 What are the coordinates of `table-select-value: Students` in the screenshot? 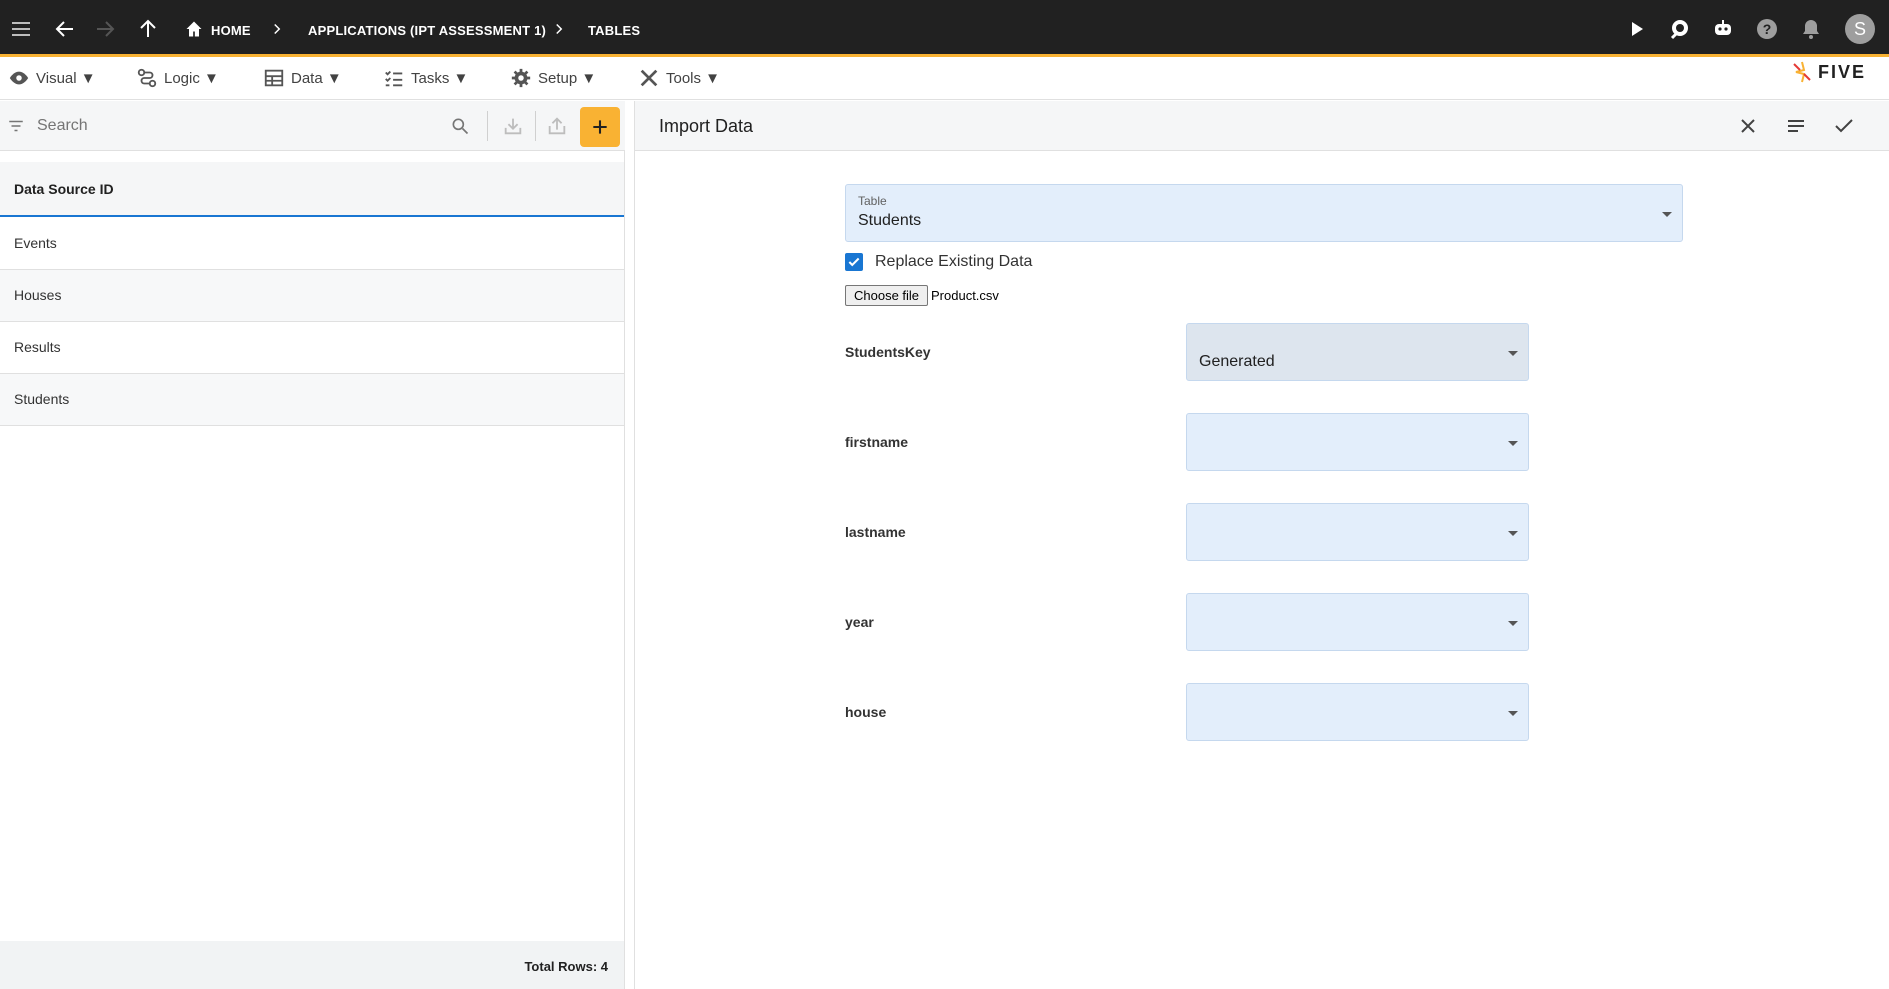 It's located at (890, 220).